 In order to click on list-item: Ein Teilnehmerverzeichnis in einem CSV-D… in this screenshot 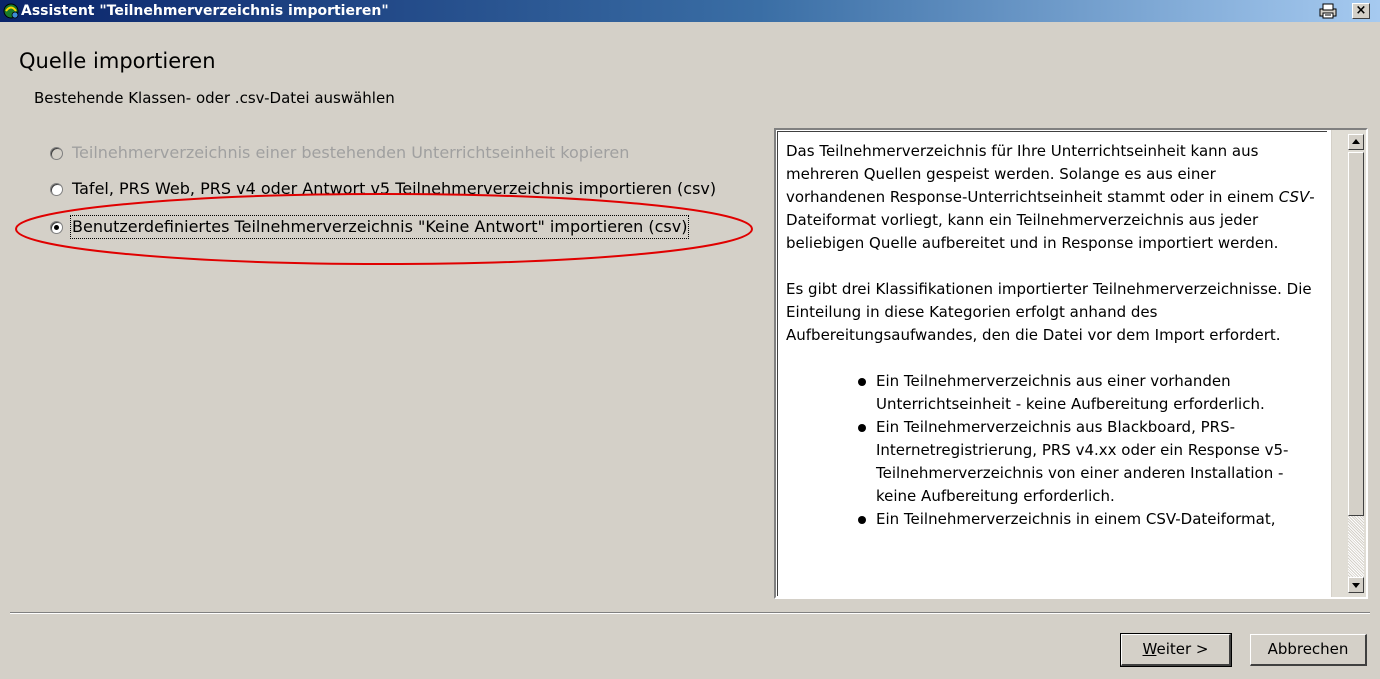, I will do `click(1088, 519)`.